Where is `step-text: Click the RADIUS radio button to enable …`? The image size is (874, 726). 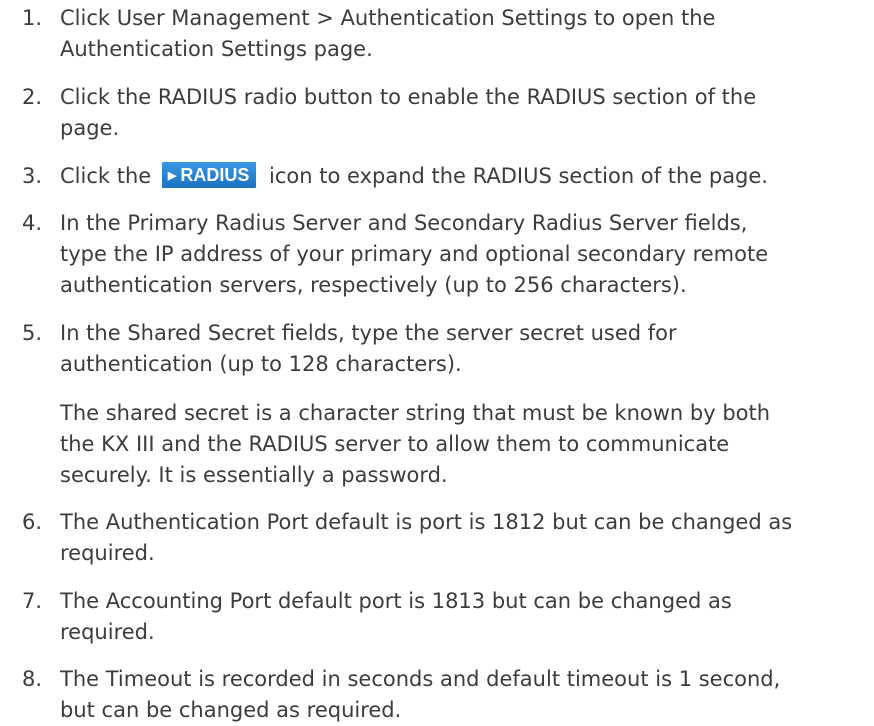 step-text: Click the RADIUS radio button to enable … is located at coordinates (462, 113).